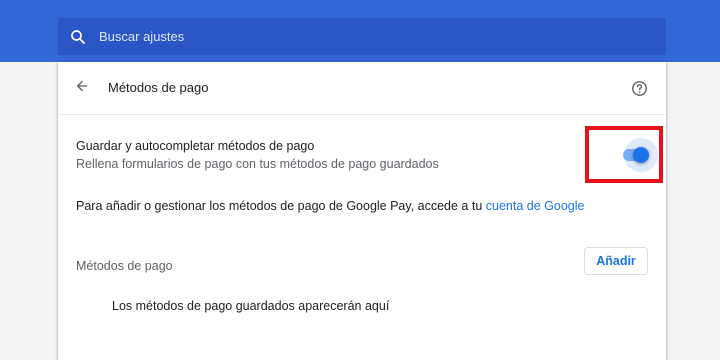 The height and width of the screenshot is (360, 720). I want to click on help-circle-icon, so click(639, 88).